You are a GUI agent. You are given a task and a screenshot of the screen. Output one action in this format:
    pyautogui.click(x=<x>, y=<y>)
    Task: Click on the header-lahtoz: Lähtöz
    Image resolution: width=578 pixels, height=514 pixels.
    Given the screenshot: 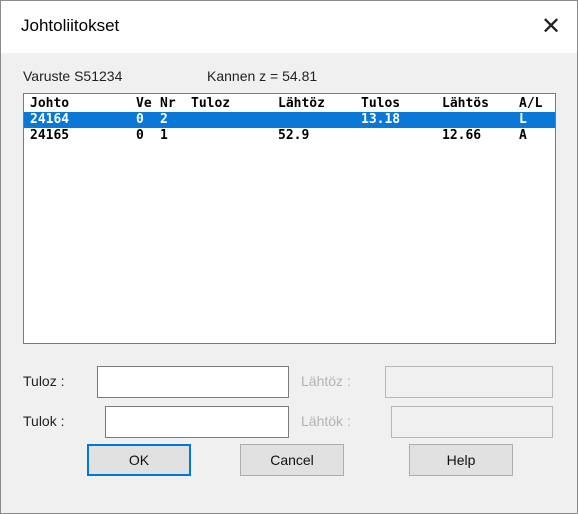 What is the action you would take?
    pyautogui.click(x=301, y=103)
    